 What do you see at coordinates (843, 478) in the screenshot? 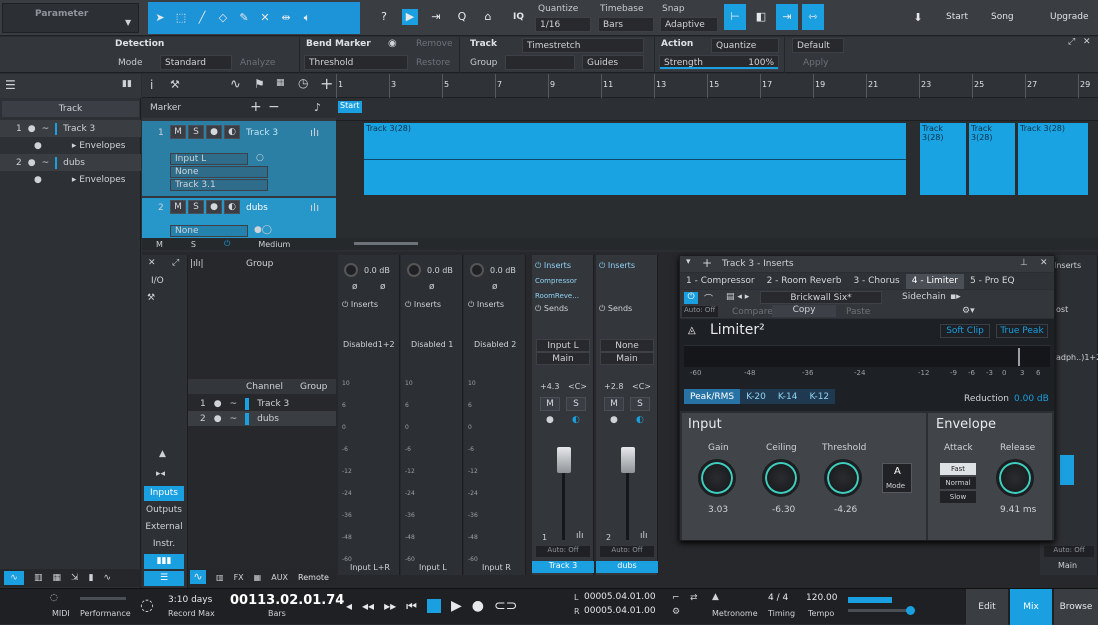
I see `threshold-knob` at bounding box center [843, 478].